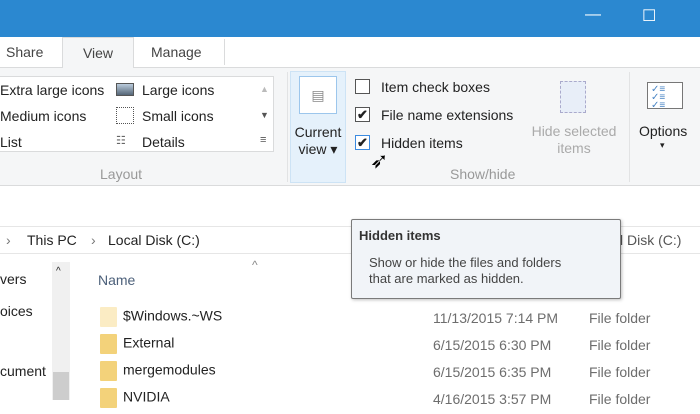 Image resolution: width=700 pixels, height=414 pixels. What do you see at coordinates (318, 132) in the screenshot?
I see `current-view-label: Current` at bounding box center [318, 132].